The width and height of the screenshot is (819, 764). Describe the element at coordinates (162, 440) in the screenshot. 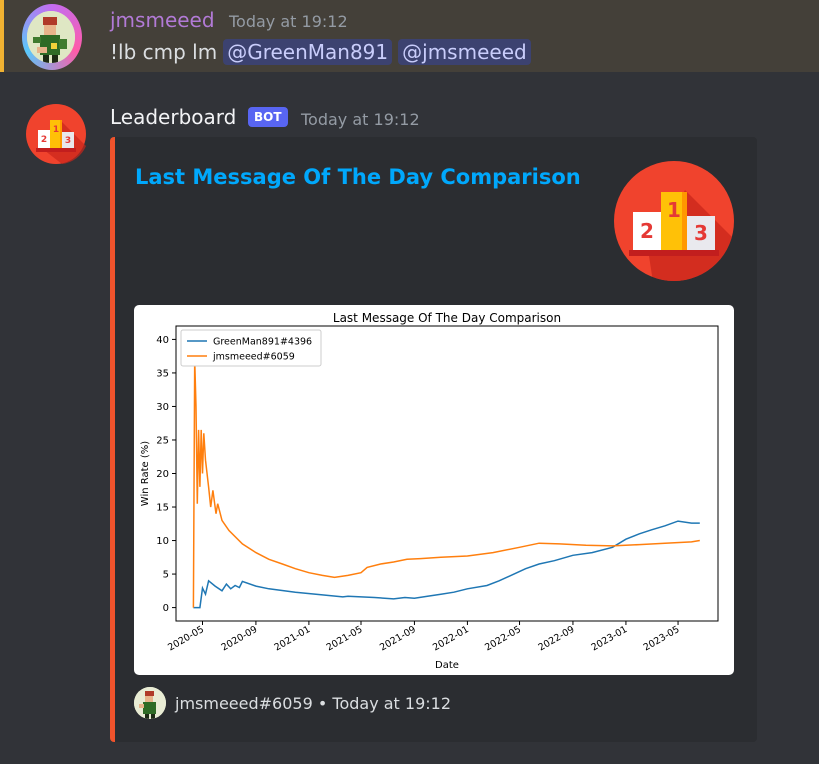

I see `y-tick-label: 25` at that location.